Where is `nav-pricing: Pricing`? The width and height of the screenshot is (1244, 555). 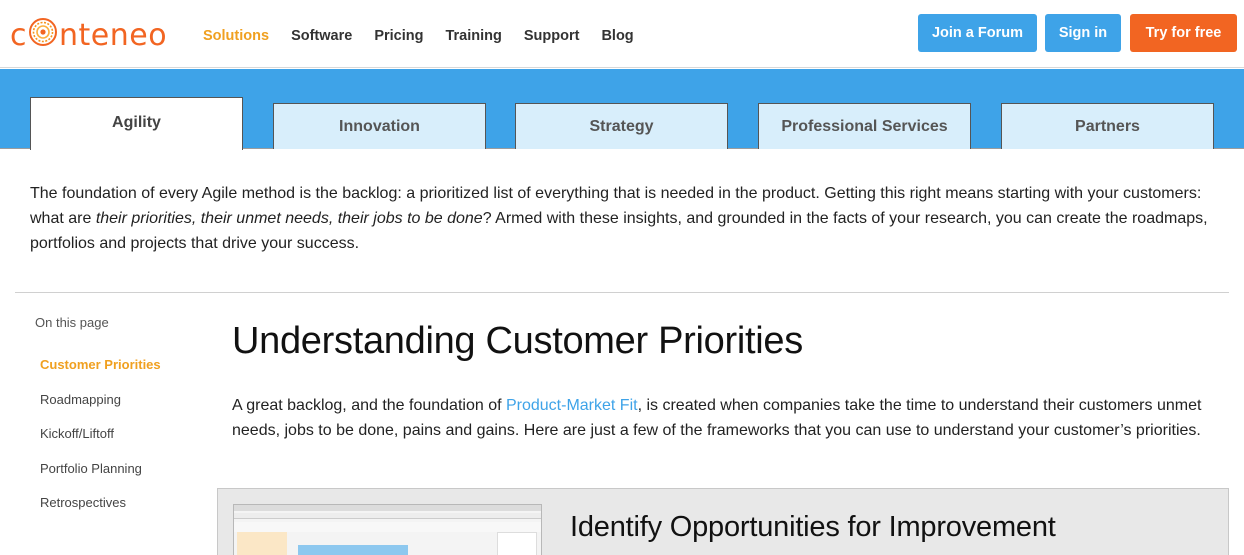 nav-pricing: Pricing is located at coordinates (398, 36).